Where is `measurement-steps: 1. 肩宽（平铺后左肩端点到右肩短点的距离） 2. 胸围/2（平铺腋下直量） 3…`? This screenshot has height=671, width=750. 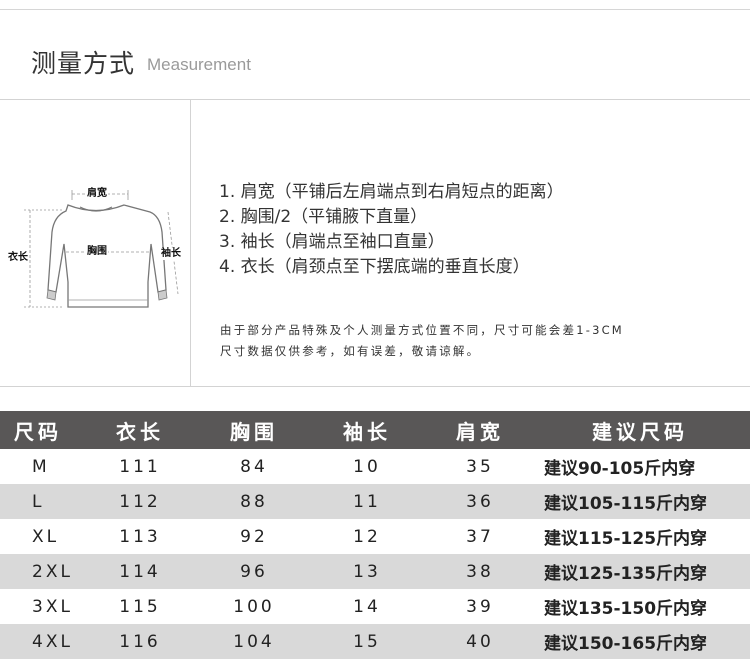
measurement-steps: 1. 肩宽（平铺后左肩端点到右肩短点的距离） 2. 胸围/2（平铺腋下直量） 3… is located at coordinates (391, 230).